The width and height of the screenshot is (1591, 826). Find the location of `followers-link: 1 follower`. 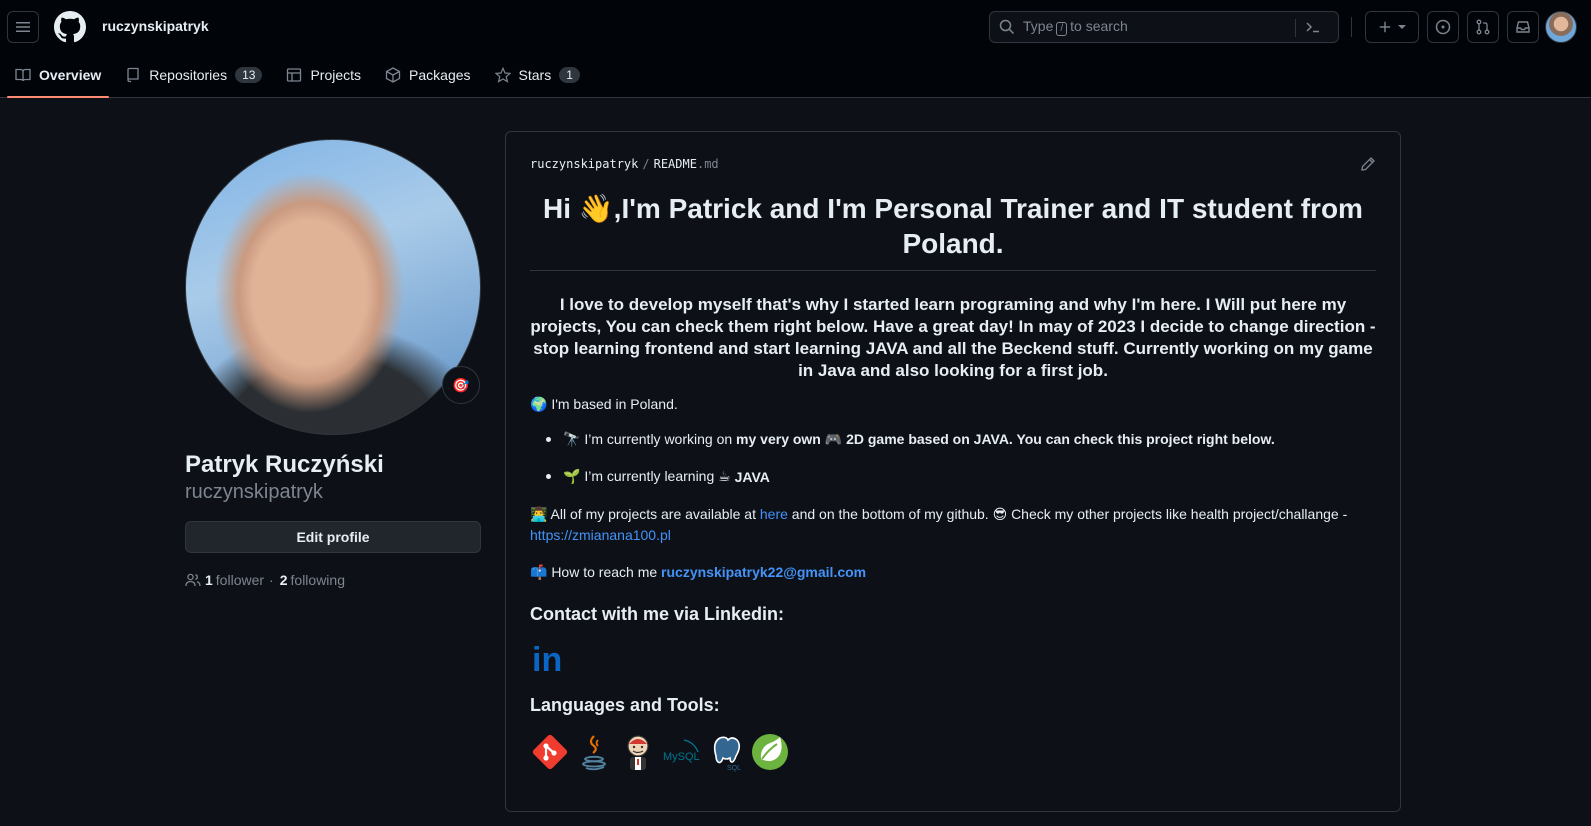

followers-link: 1 follower is located at coordinates (232, 580).